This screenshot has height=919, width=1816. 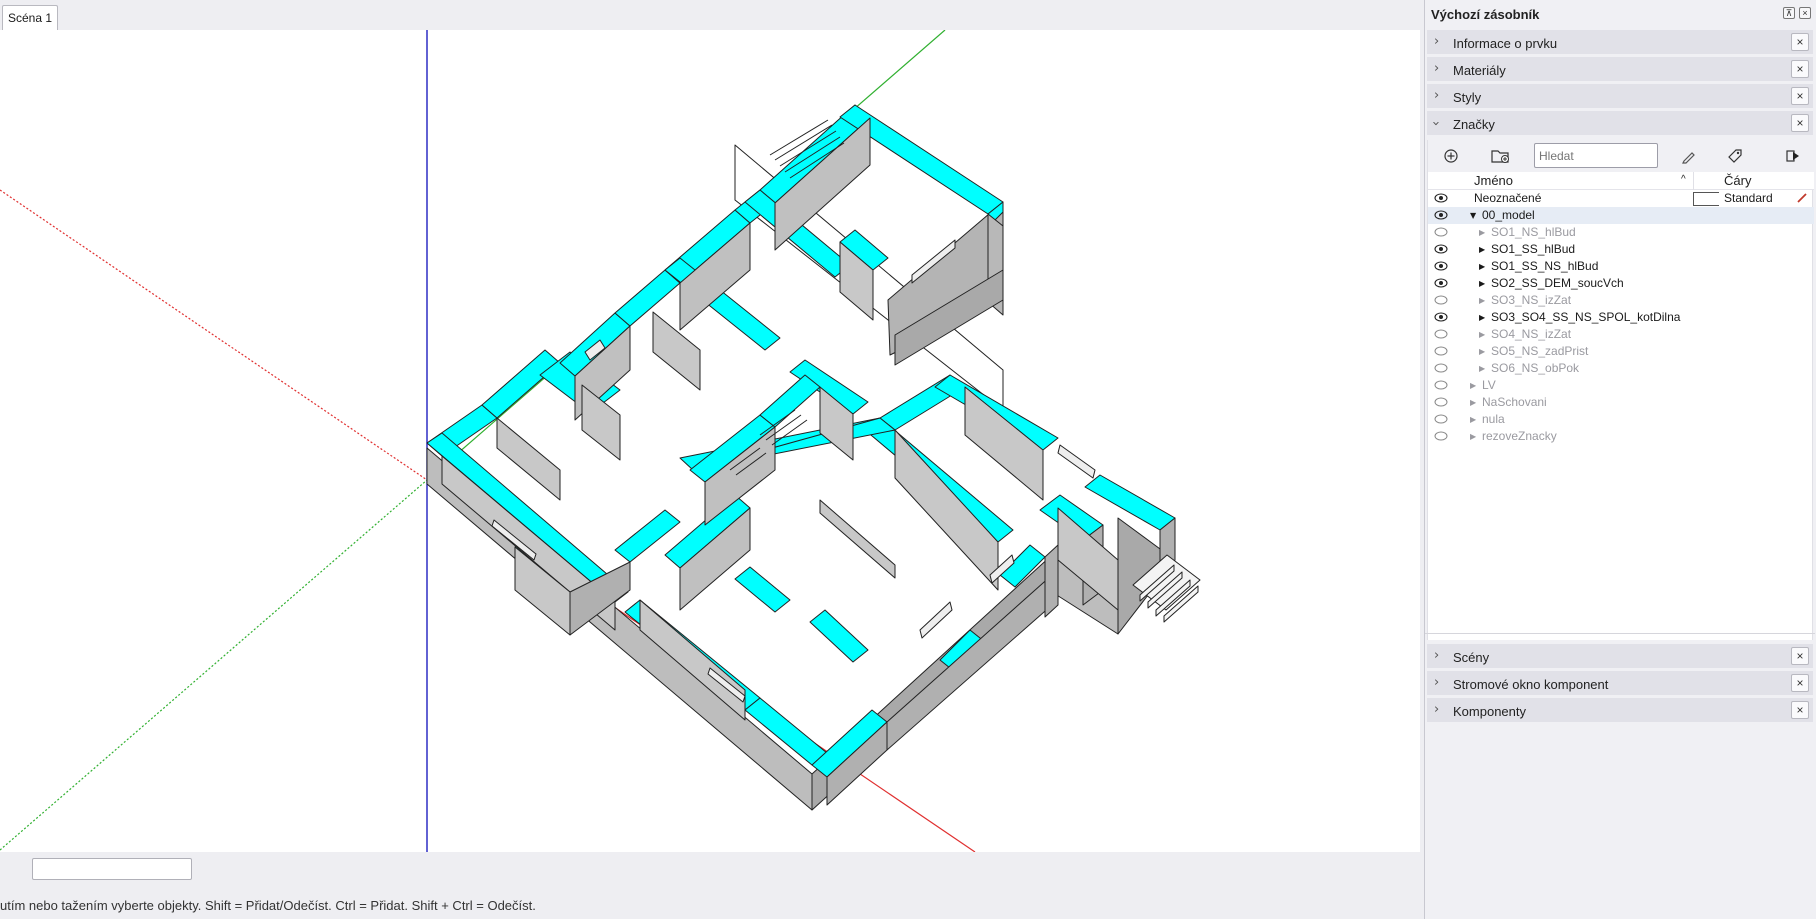 I want to click on tag-linestyle: Standard, so click(x=1748, y=198).